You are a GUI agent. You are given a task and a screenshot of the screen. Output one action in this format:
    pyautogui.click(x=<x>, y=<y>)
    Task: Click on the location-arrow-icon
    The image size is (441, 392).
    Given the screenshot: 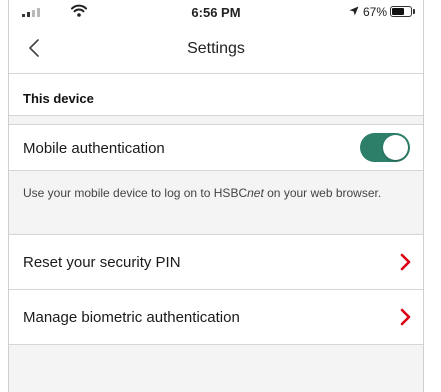 What is the action you would take?
    pyautogui.click(x=354, y=11)
    